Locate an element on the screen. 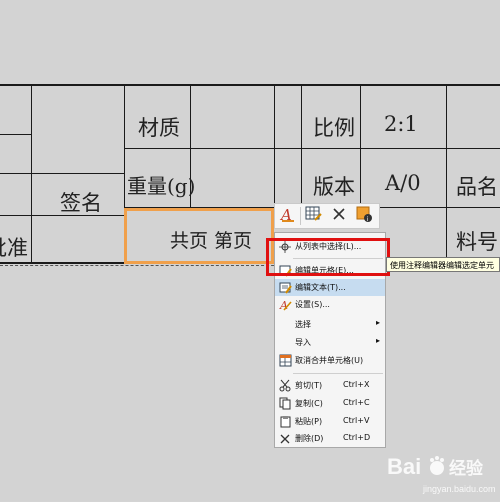 The height and width of the screenshot is (502, 500). cell-properties-icon: i is located at coordinates (364, 216).